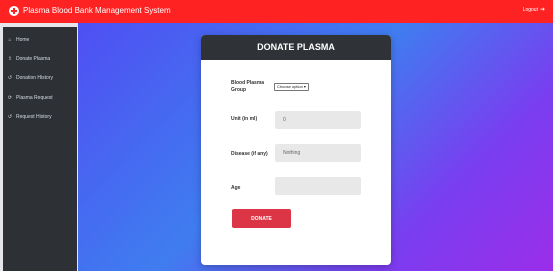 This screenshot has width=553, height=271. I want to click on sidebar-item-request-history: ↺ Request History, so click(29, 117).